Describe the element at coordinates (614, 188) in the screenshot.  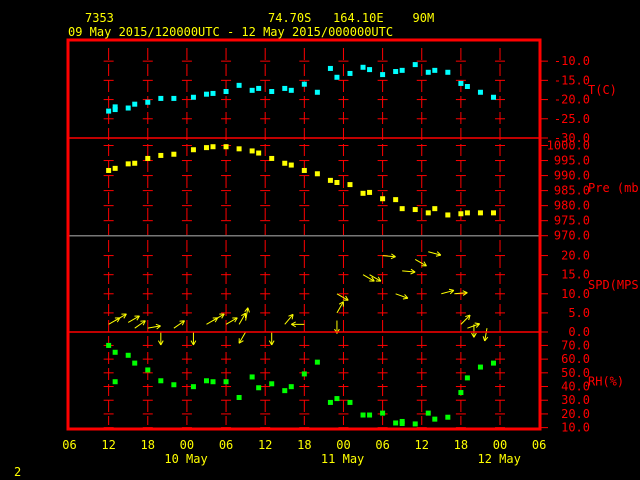
I see `panel-label-pressure: Pre (mb)` at that location.